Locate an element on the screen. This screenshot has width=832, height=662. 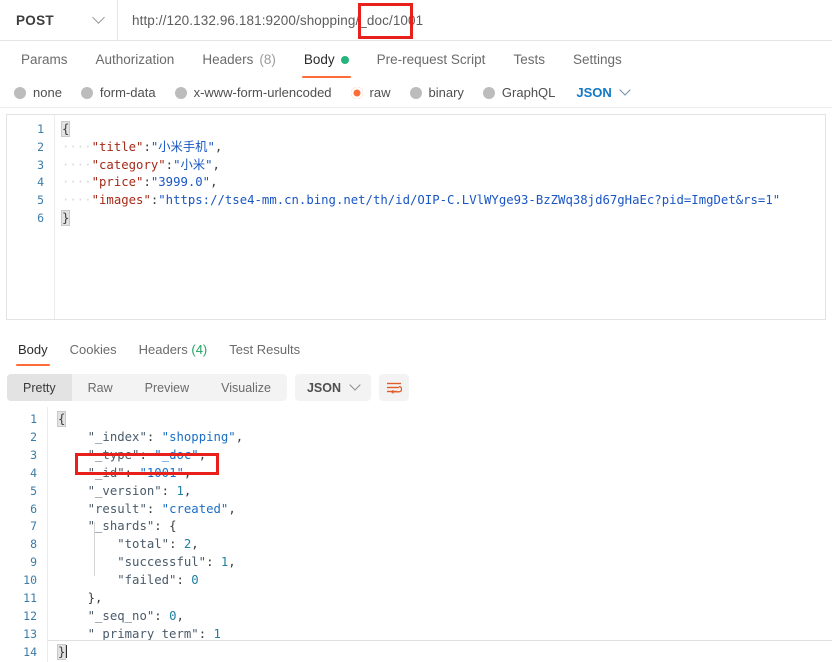
line-number: 9 is located at coordinates (33, 562).